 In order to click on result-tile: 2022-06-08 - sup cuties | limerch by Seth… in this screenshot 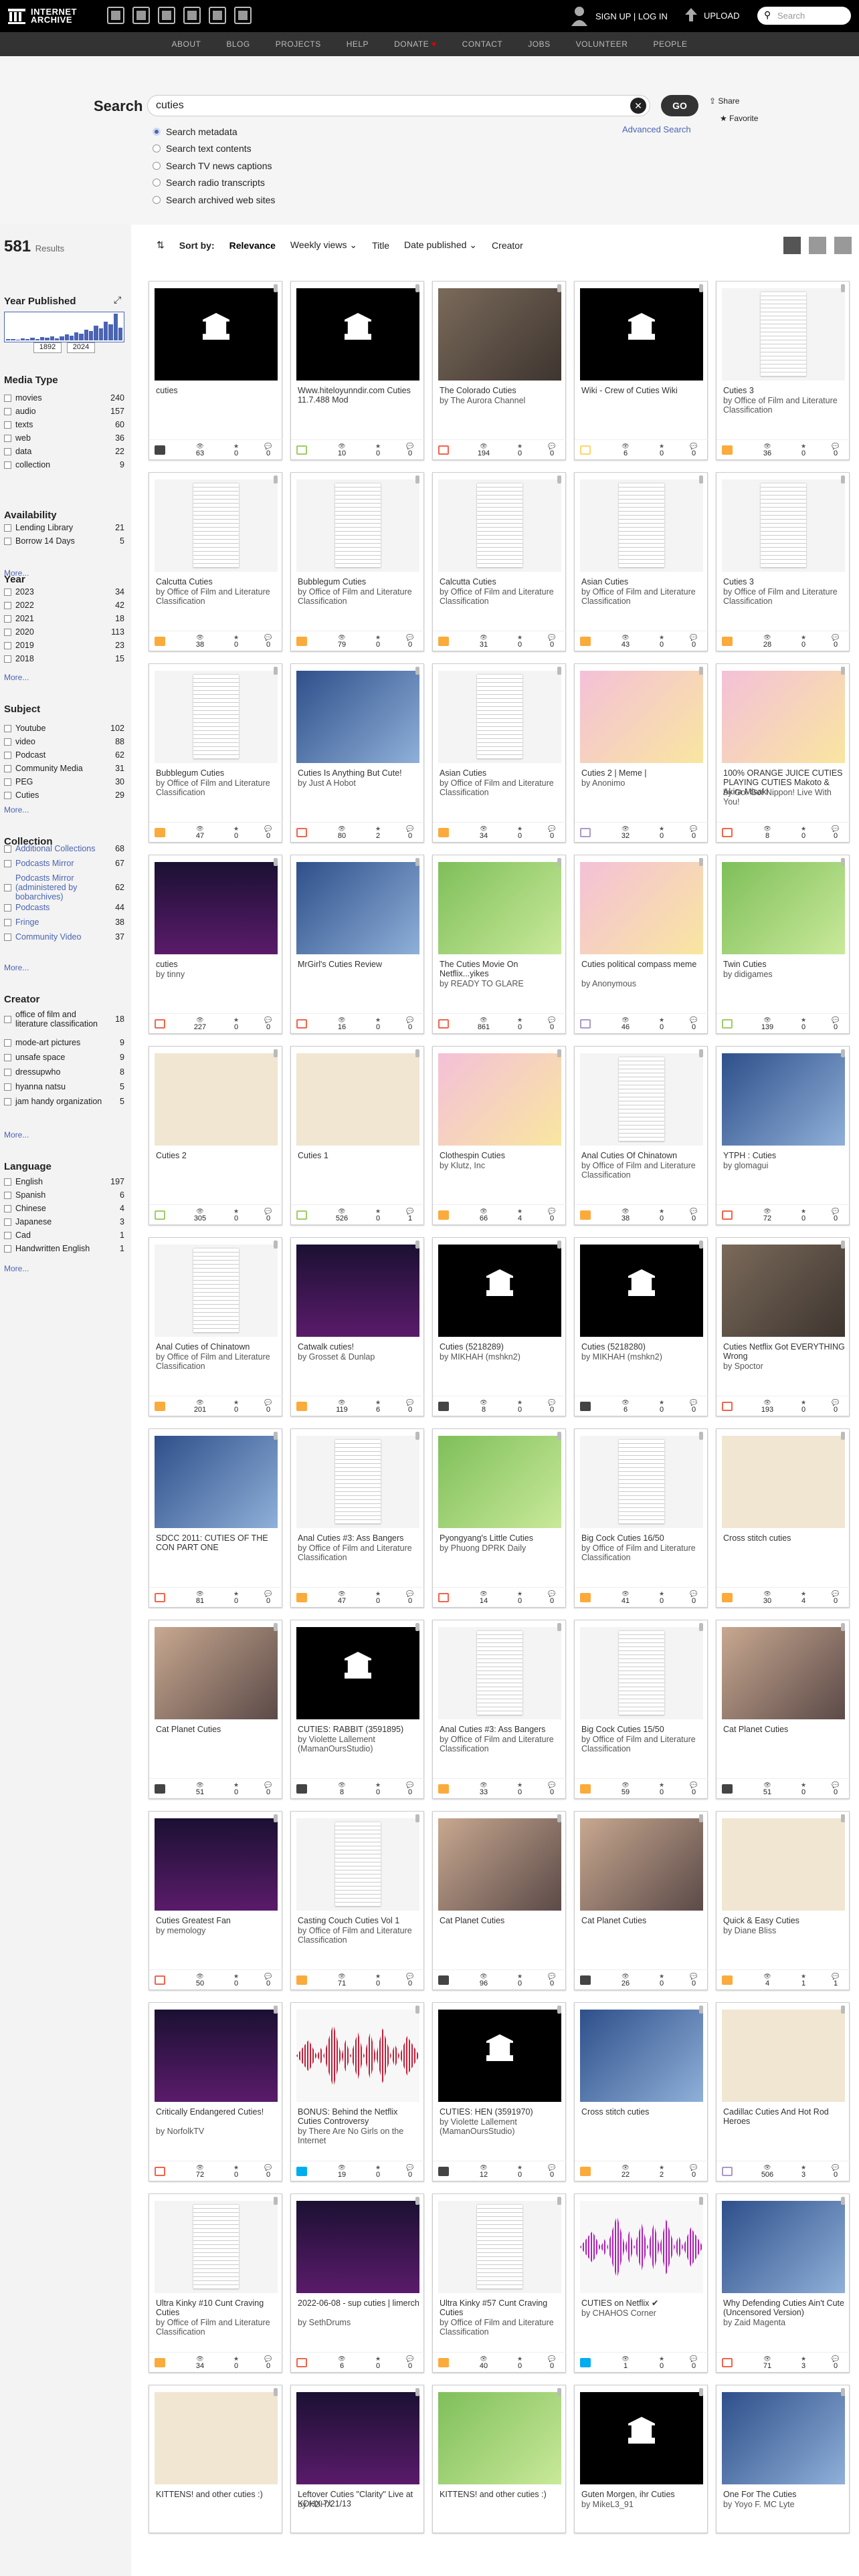, I will do `click(357, 2283)`.